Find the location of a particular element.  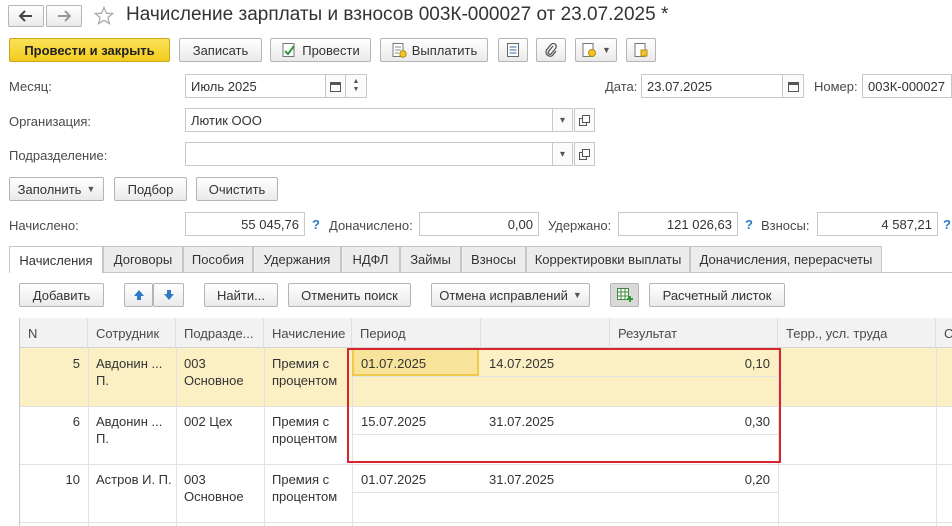

post-document-icon is located at coordinates (289, 50).